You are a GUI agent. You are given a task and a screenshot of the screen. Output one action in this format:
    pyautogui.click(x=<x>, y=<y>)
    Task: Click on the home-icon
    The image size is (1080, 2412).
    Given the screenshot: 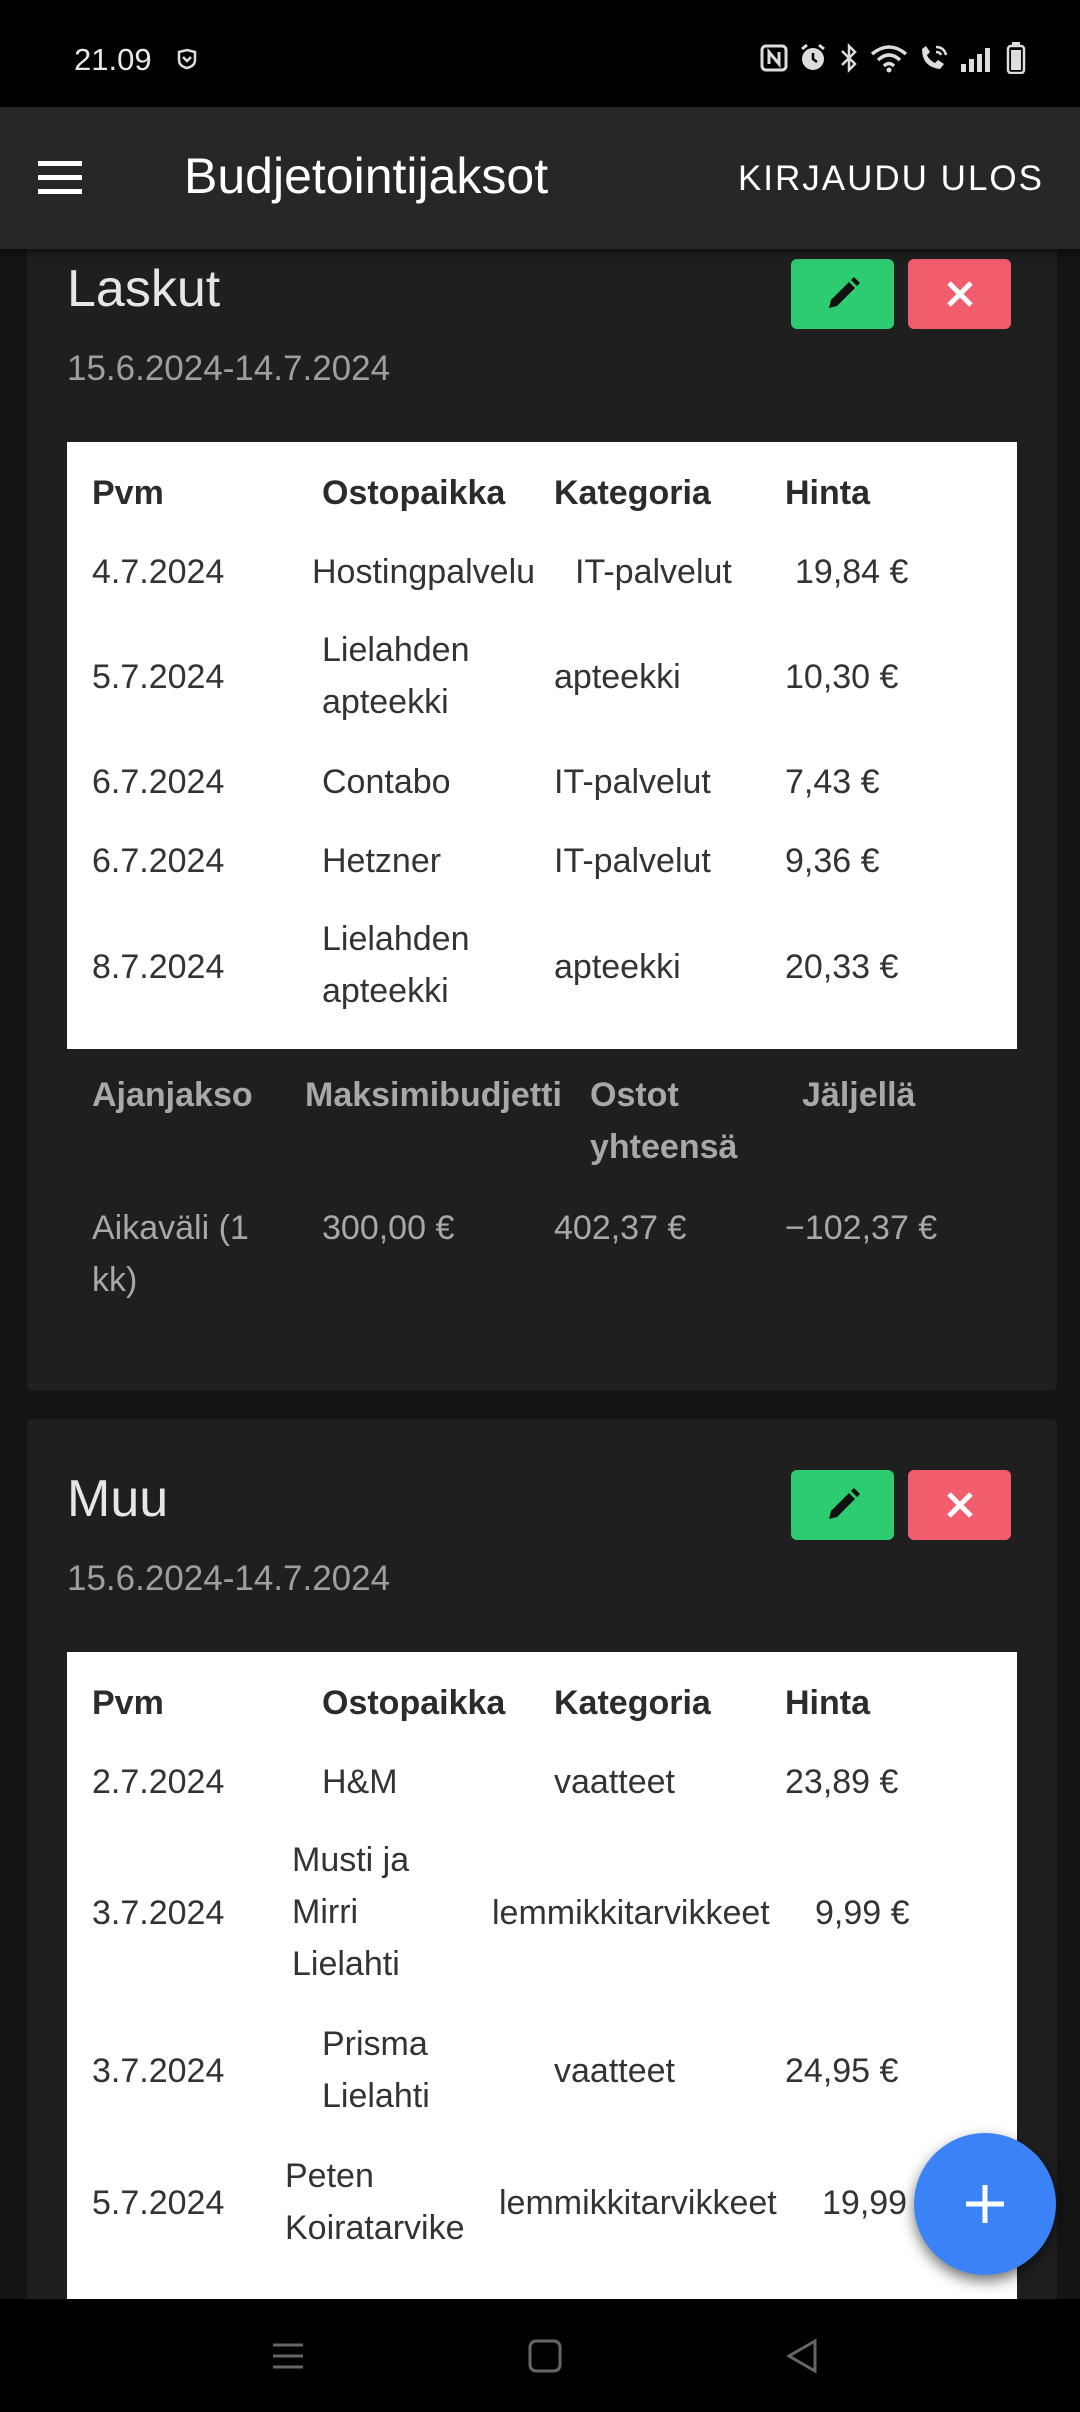 What is the action you would take?
    pyautogui.click(x=545, y=2356)
    